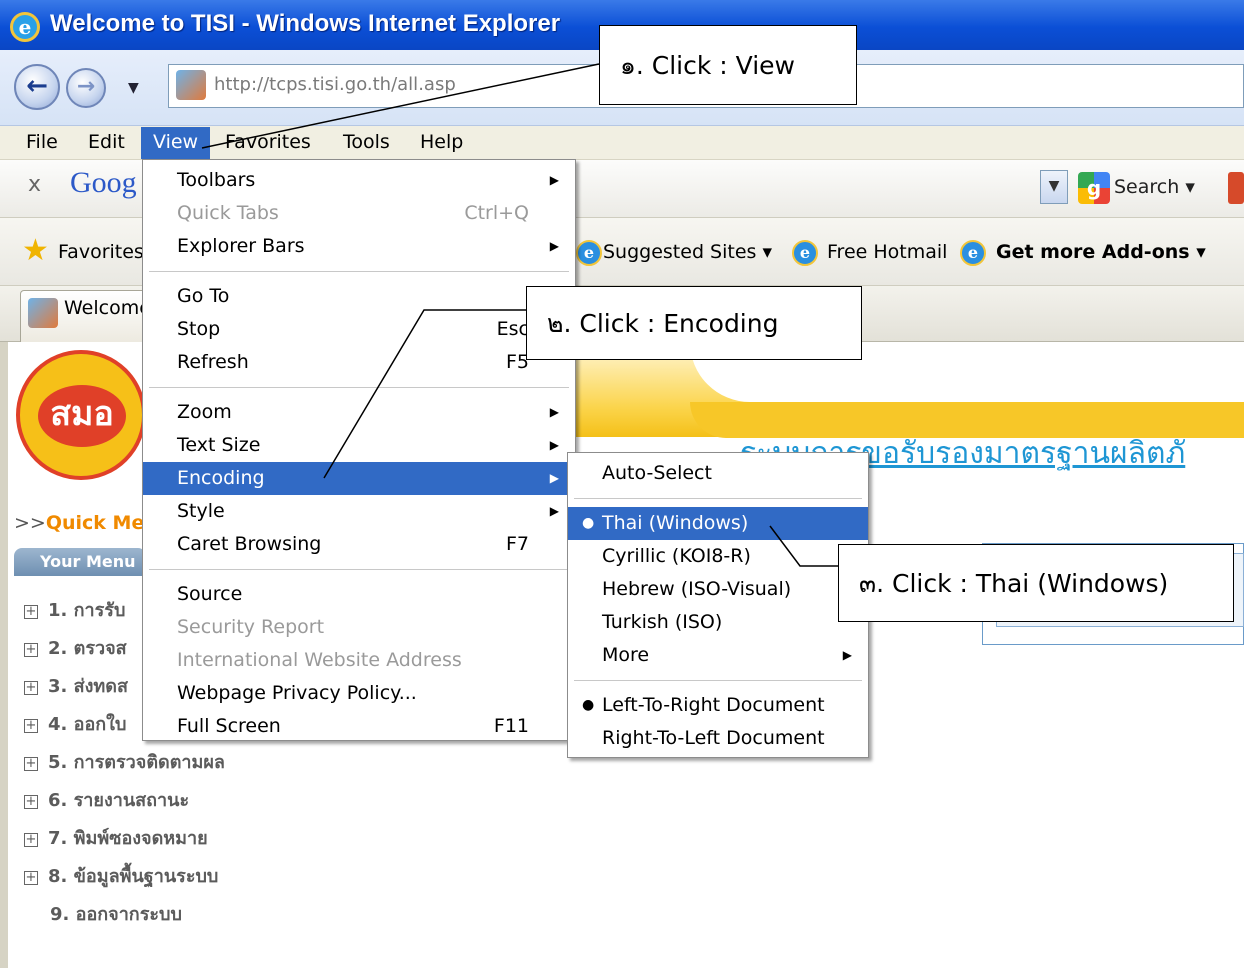 The image size is (1244, 968). I want to click on callout-3-pointer, so click(803, 546).